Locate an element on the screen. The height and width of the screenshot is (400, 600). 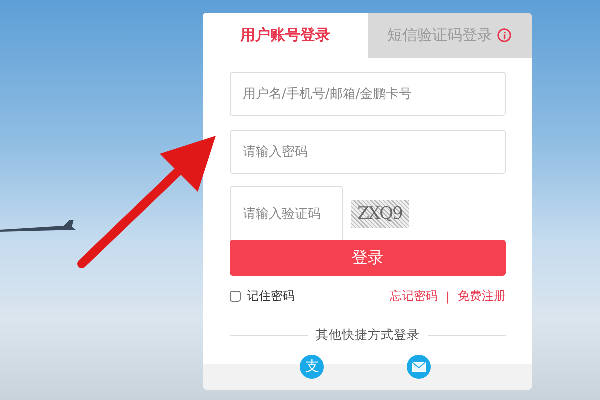
forgot-password-link: 忘记密码 is located at coordinates (414, 296).